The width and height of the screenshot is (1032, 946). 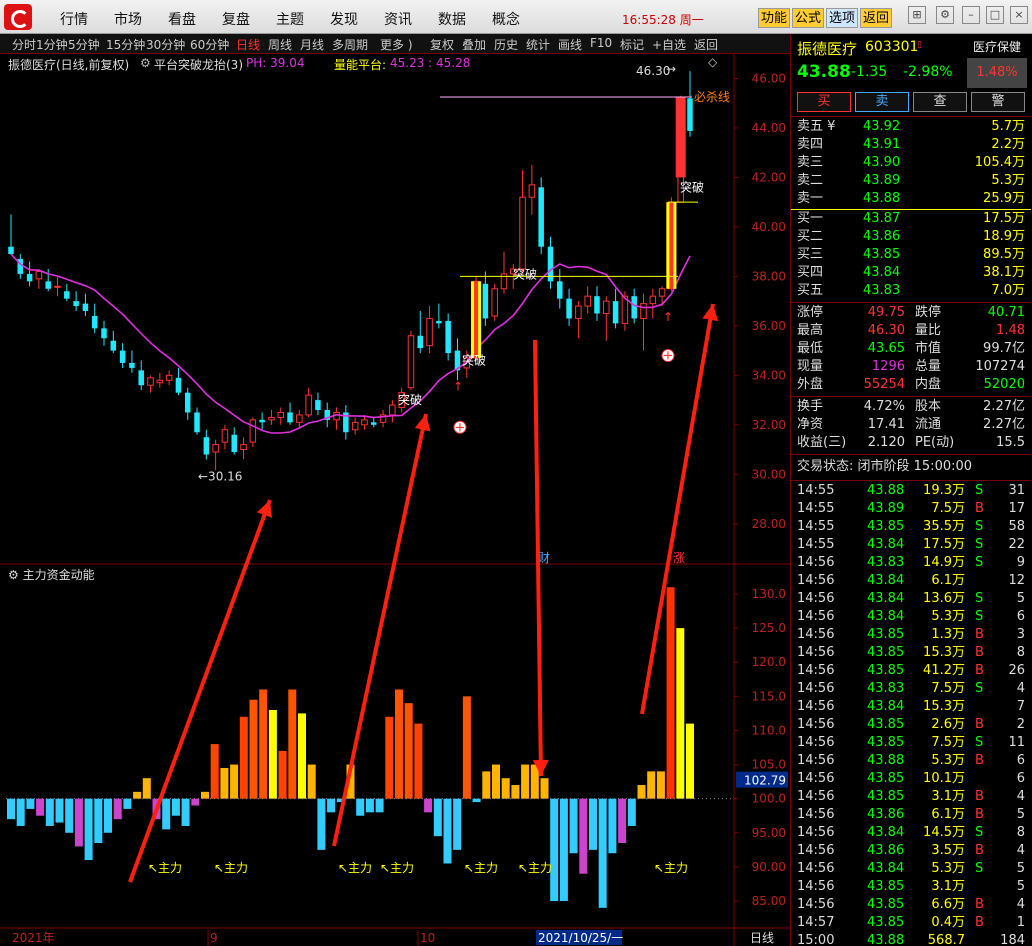 I want to click on stat-row: 收益(三) 2.120 PE(动) 15.5, so click(x=911, y=443).